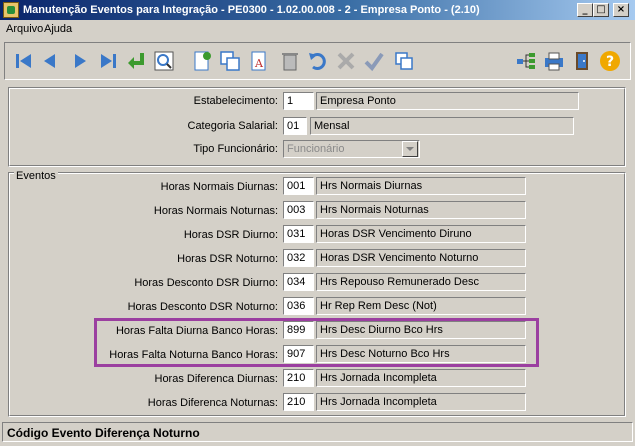 The height and width of the screenshot is (446, 635). Describe the element at coordinates (421, 210) in the screenshot. I see `evento-desc: Hrs Normais Noturnas` at that location.